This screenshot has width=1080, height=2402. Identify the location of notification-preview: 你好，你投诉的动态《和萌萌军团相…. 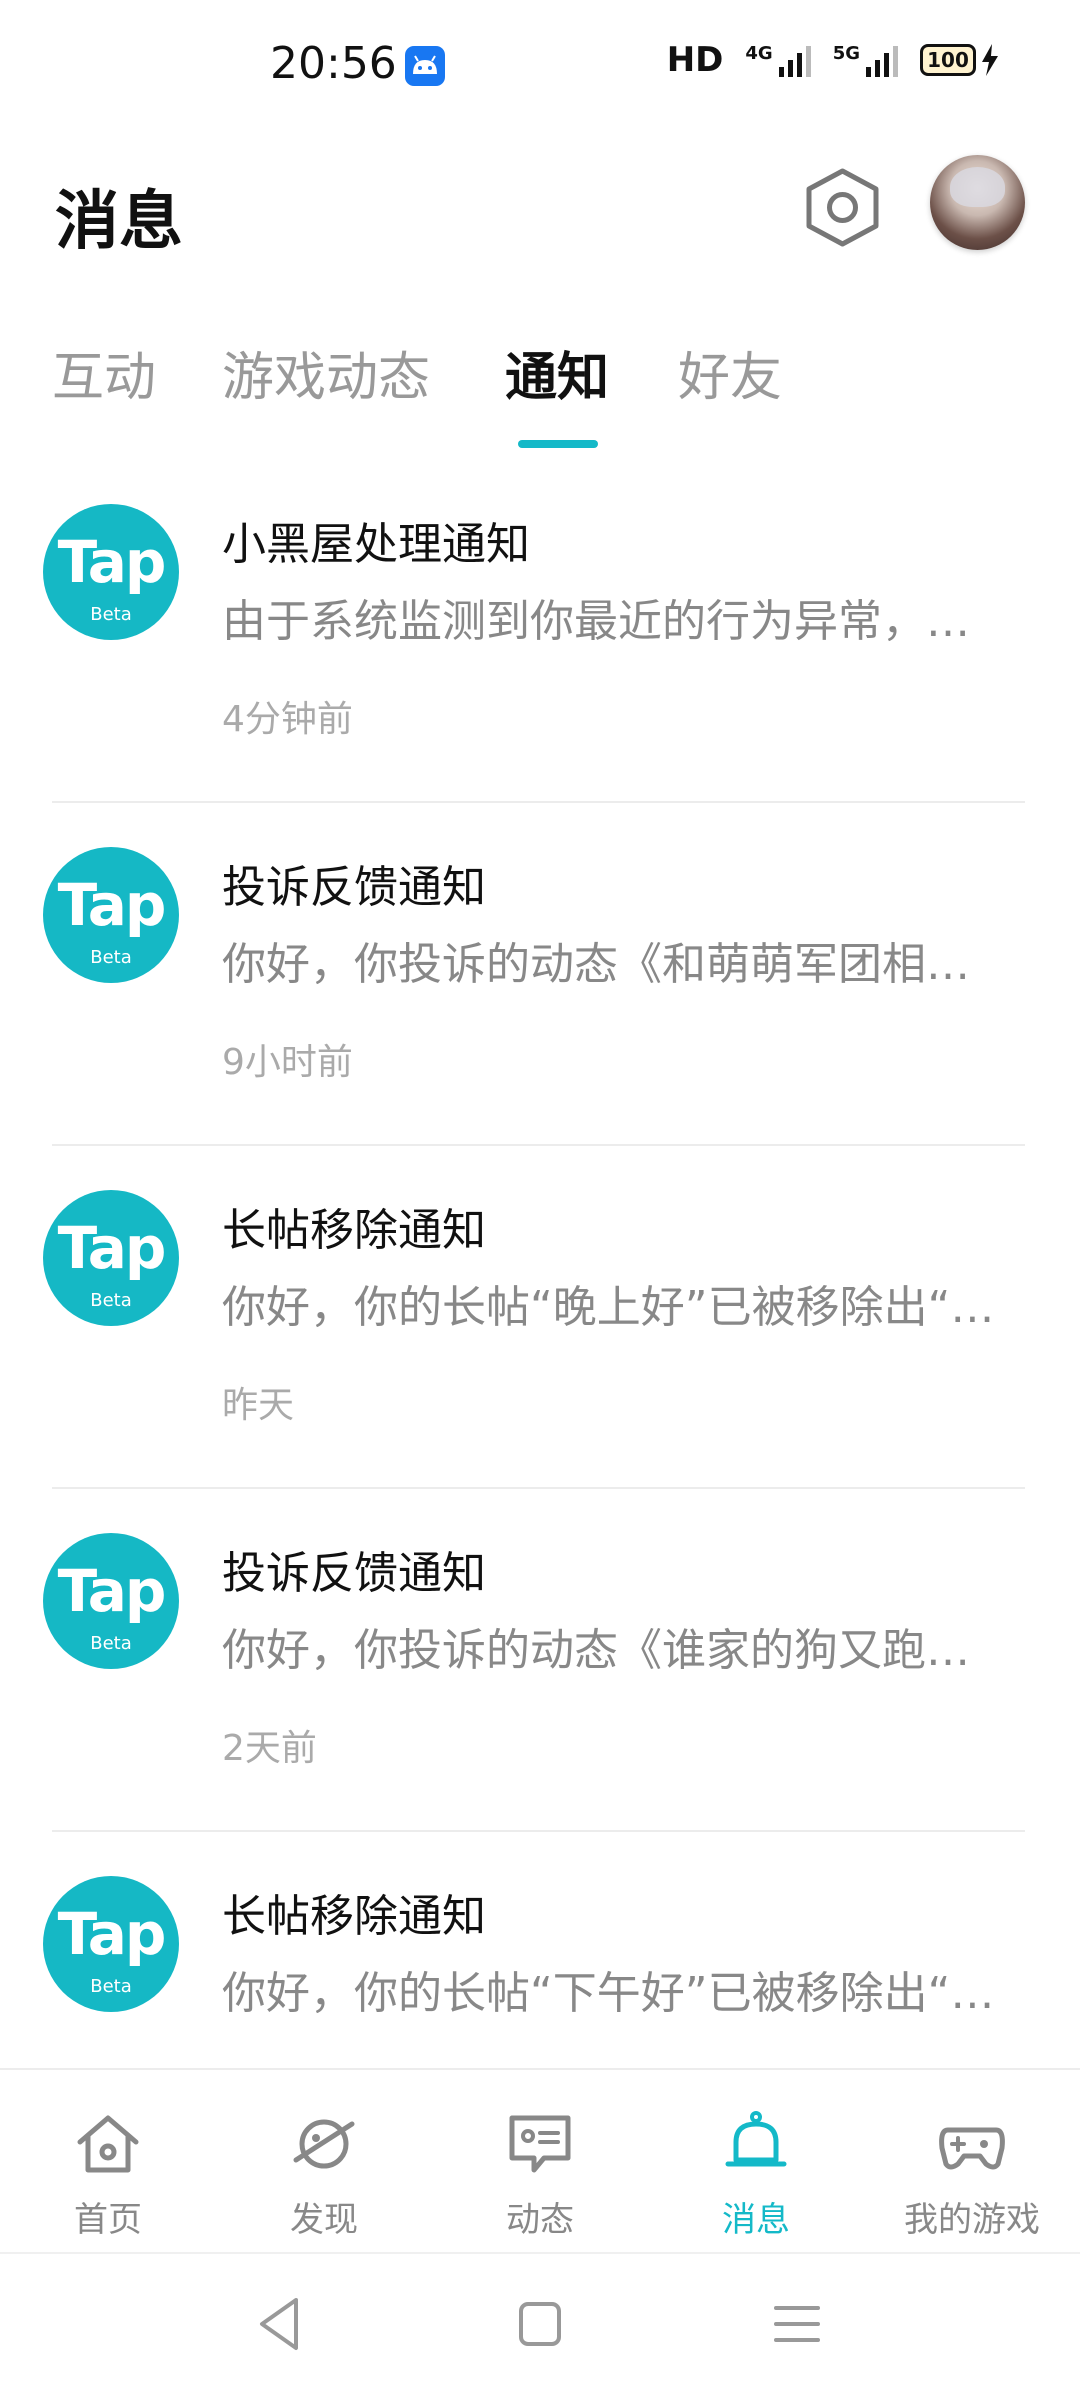
(596, 964).